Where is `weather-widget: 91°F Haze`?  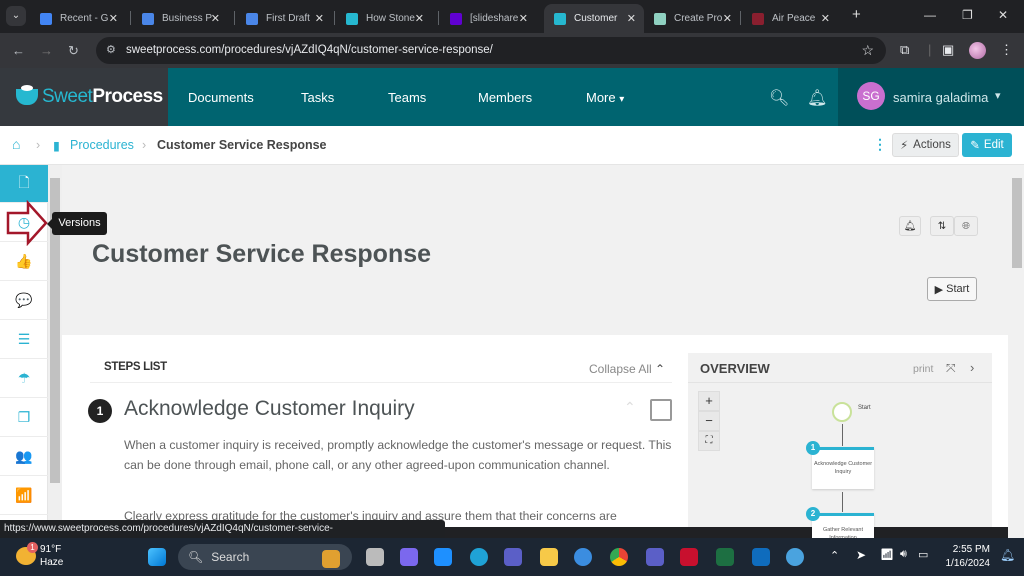
weather-widget: 91°F Haze is located at coordinates (51, 556).